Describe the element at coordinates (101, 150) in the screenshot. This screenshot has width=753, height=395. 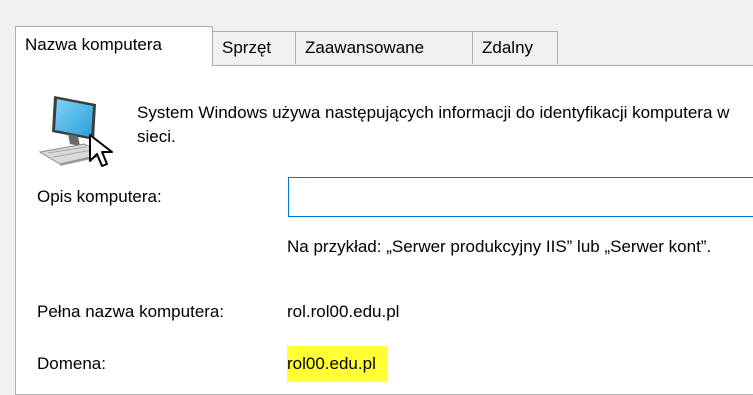
I see `mouse-pointer-icon` at that location.